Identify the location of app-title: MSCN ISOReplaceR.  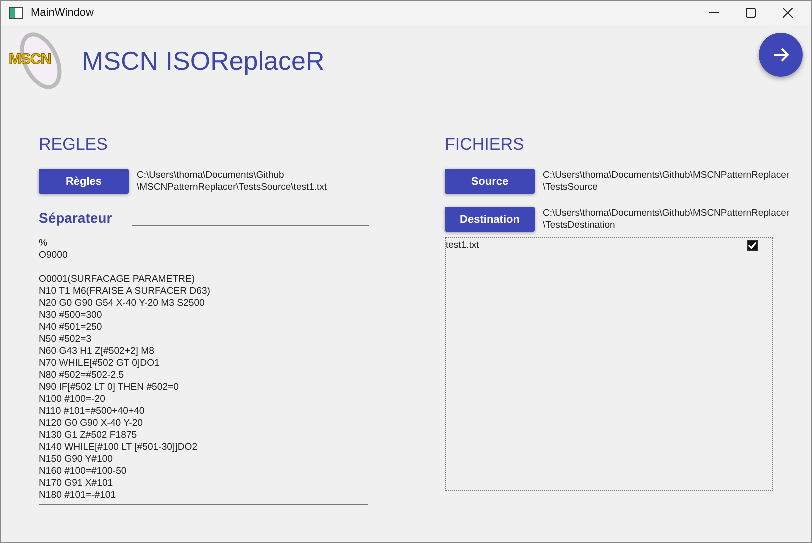
(204, 61).